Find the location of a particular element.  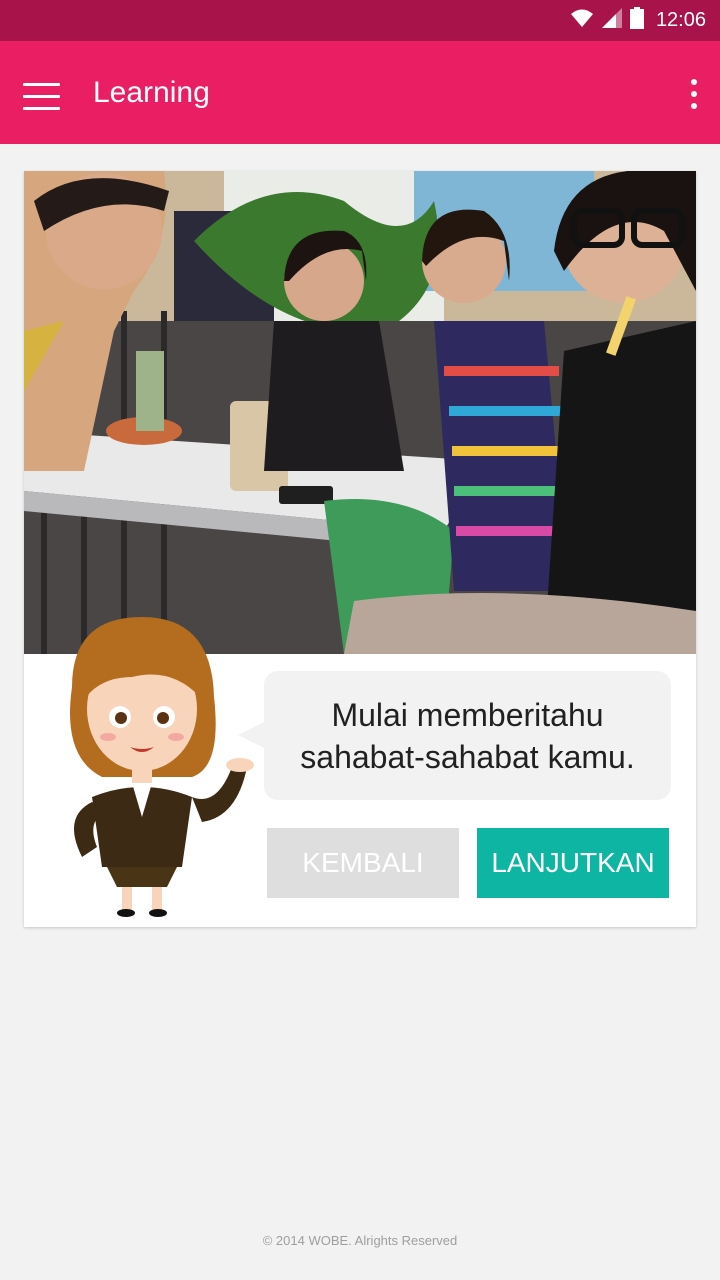

speech-bubble: Mulai memberitahu sahabat-sahabat kamu. is located at coordinates (454, 735).